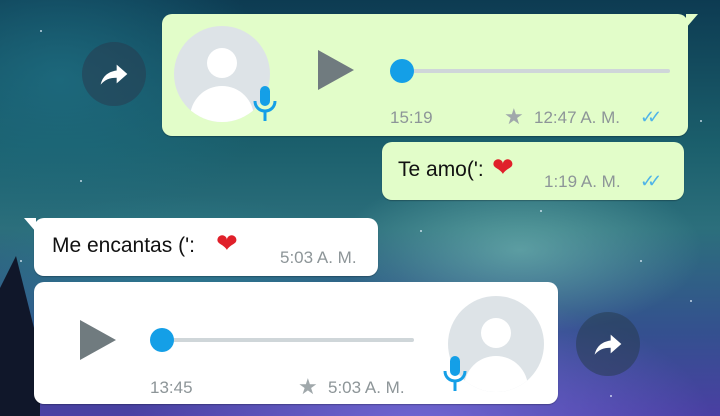  What do you see at coordinates (171, 387) in the screenshot?
I see `voice-duration: 13:45` at bounding box center [171, 387].